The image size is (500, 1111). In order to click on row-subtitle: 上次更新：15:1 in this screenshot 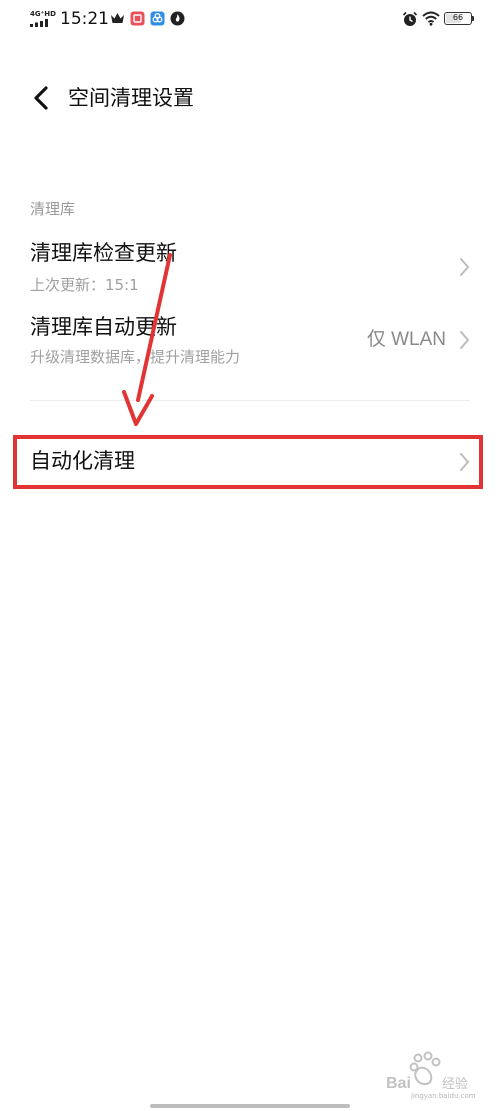, I will do `click(84, 285)`.